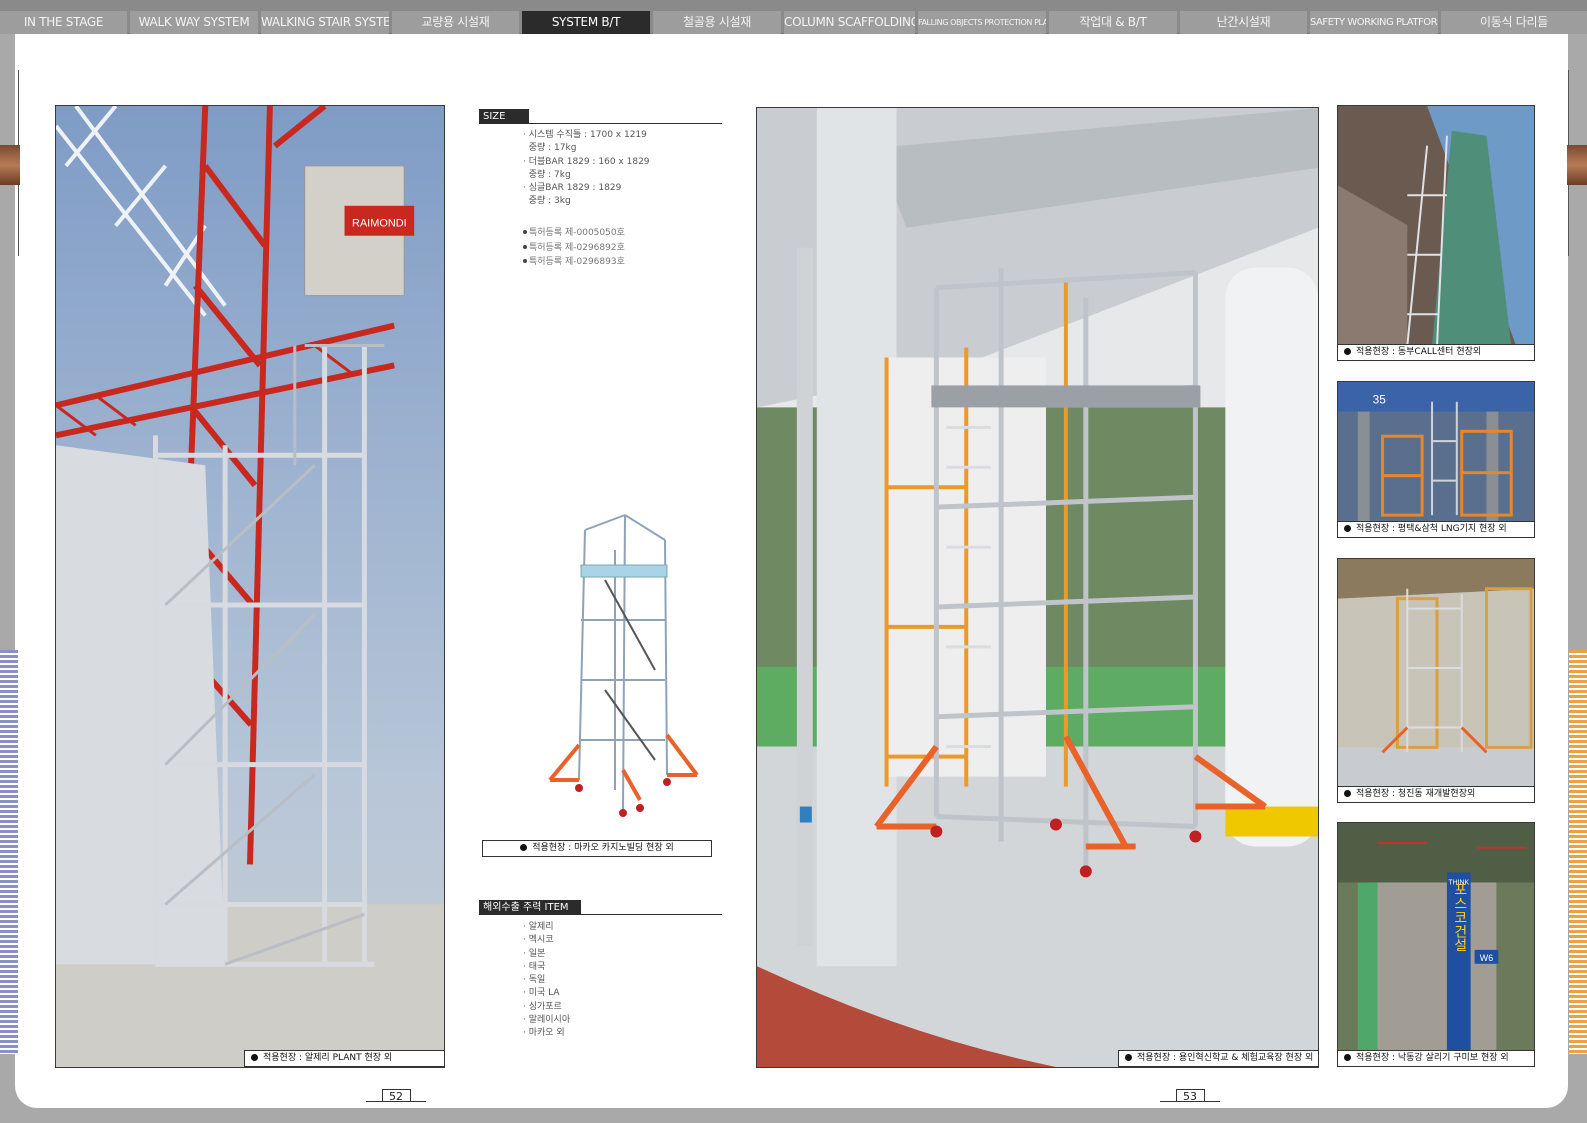 The image size is (1587, 1123). Describe the element at coordinates (1436, 673) in the screenshot. I see `side-photo-indoor-scaffold` at that location.